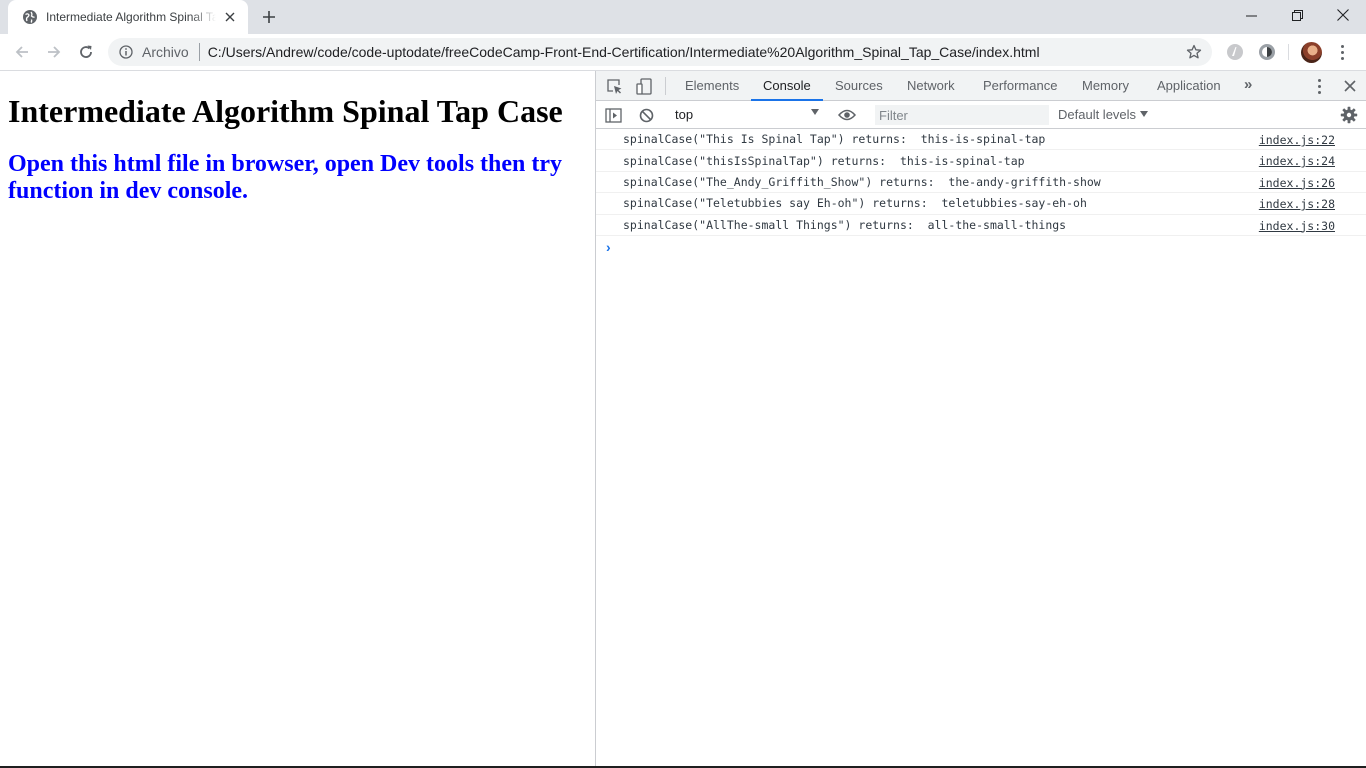 The height and width of the screenshot is (768, 1366). I want to click on page-title: Intermediate Algorithm Spinal Tap Case, so click(285, 111).